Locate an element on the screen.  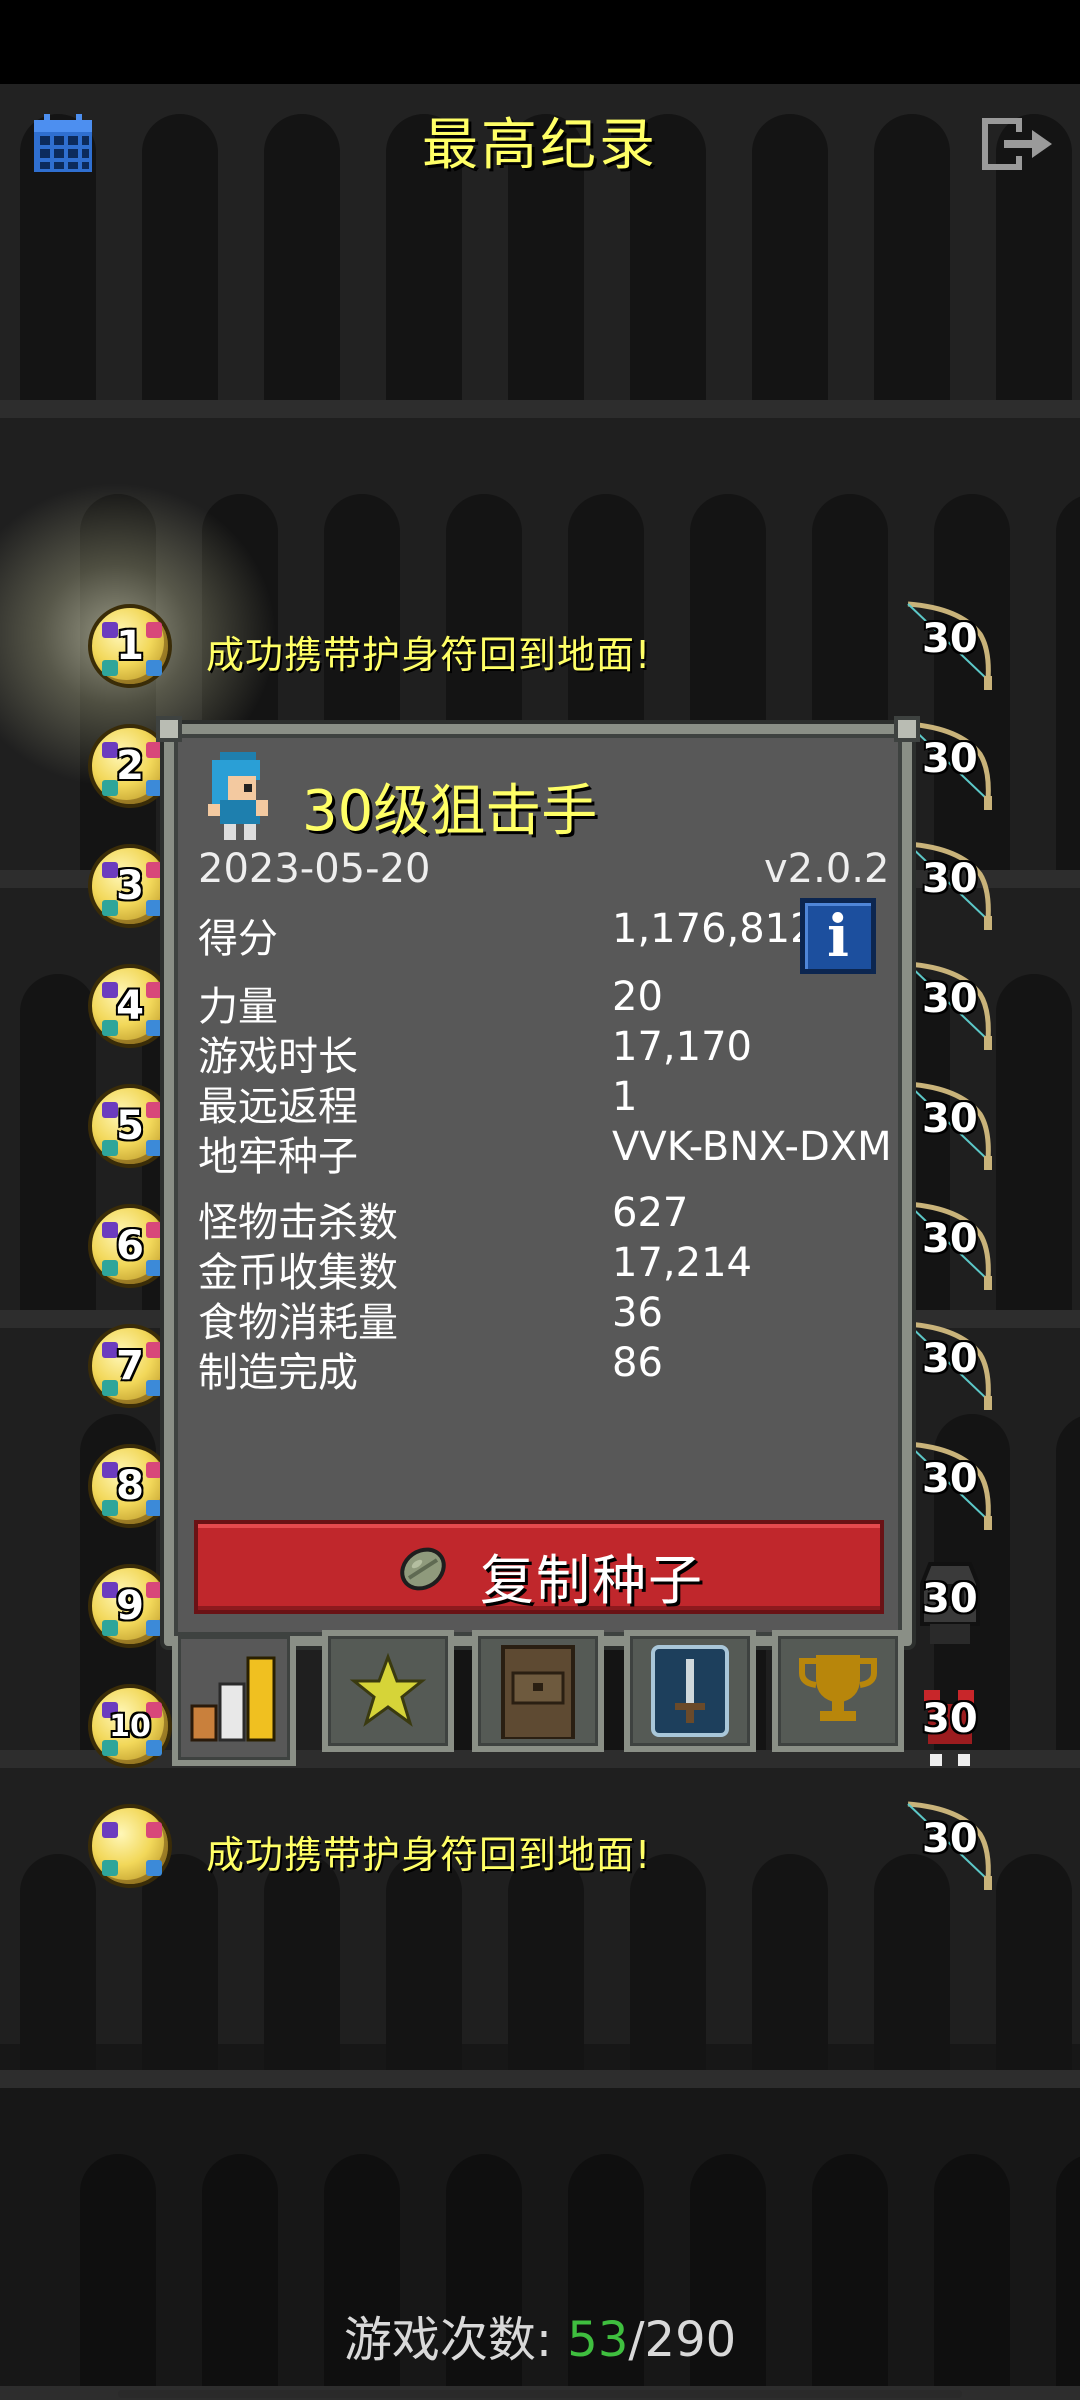
rank-badge-icon: 9 is located at coordinates (130, 1606).